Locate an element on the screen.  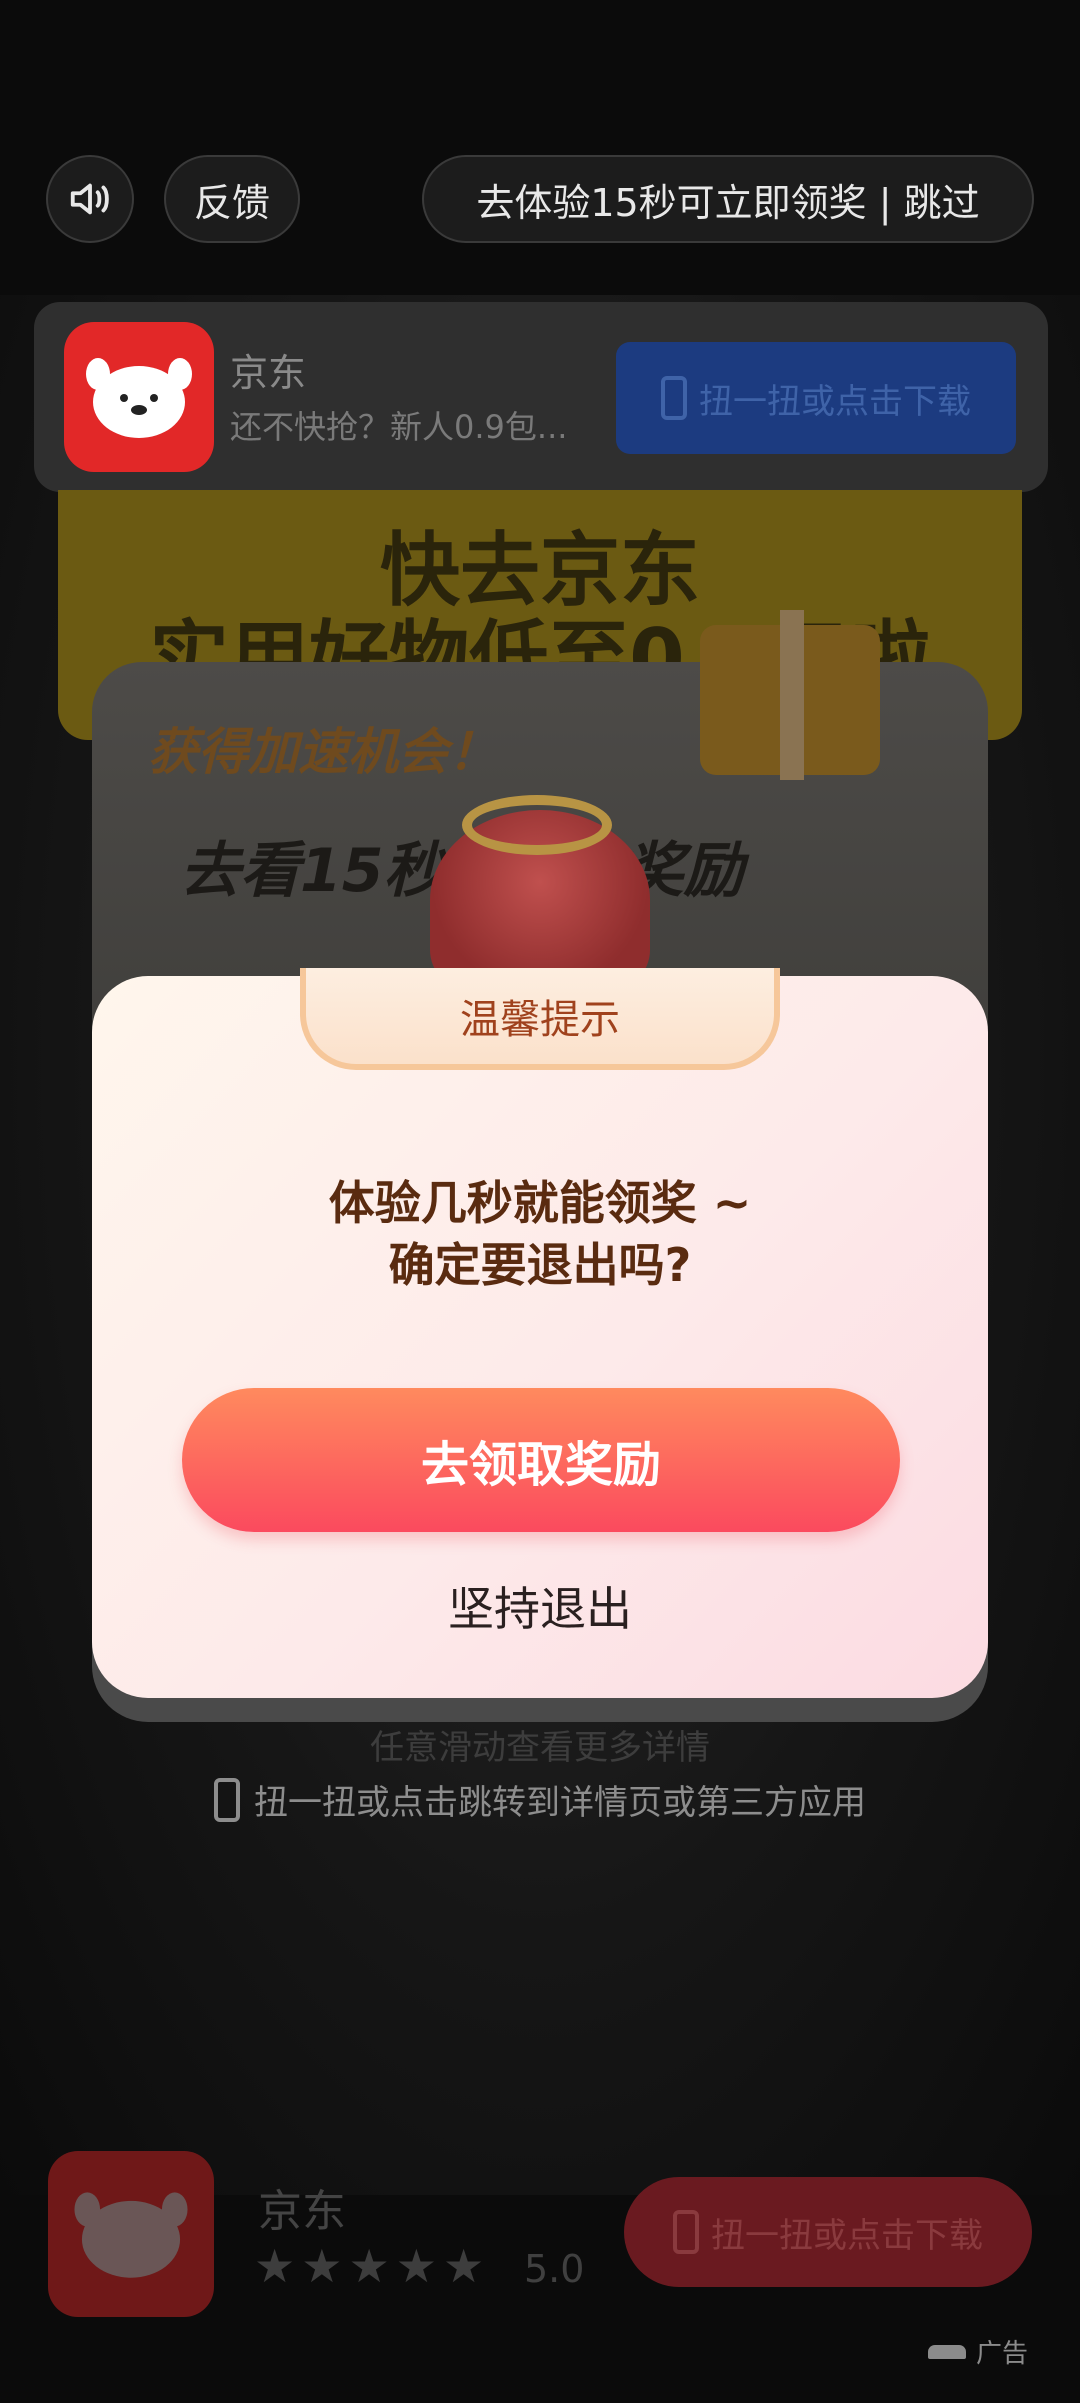
dialog-message-line-2: 确定要退出吗? is located at coordinates (540, 1265).